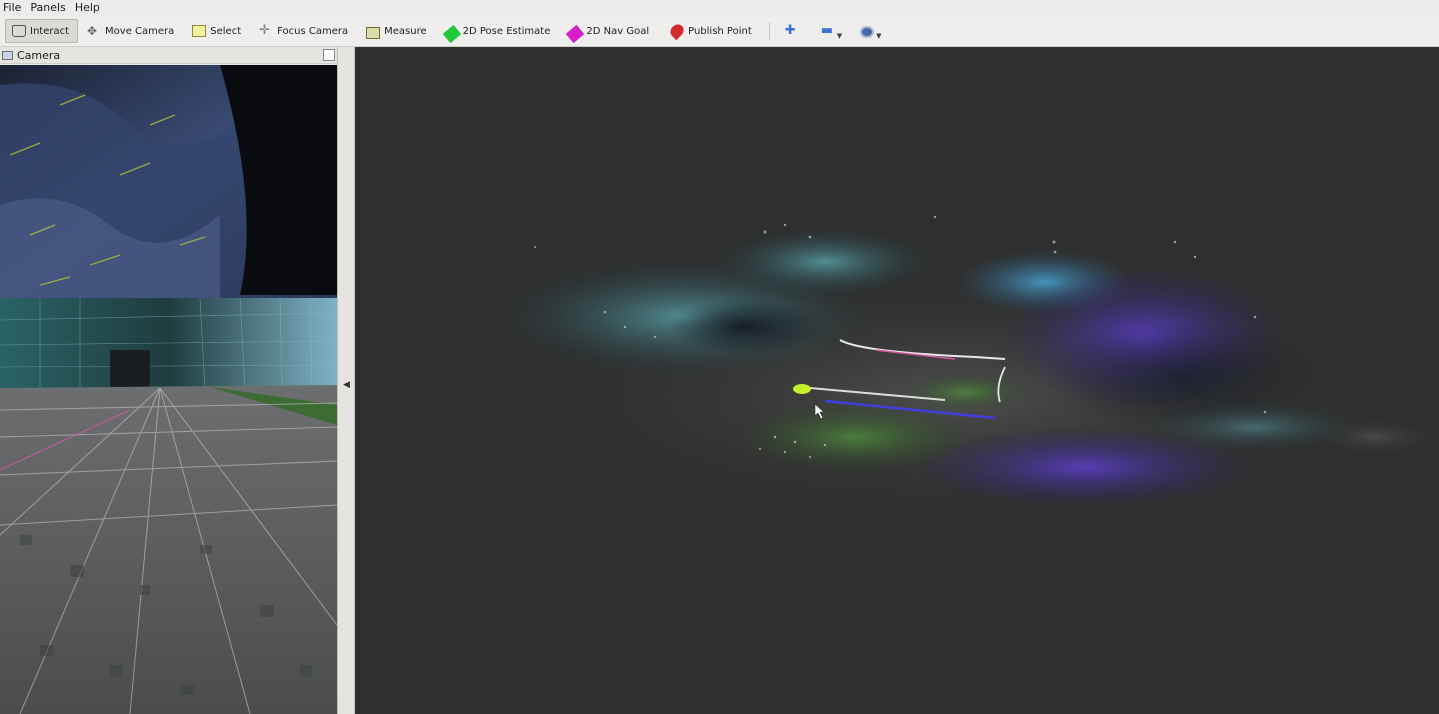 This screenshot has height=714, width=1439. I want to click on camera-panel-header: Camera, so click(168, 55).